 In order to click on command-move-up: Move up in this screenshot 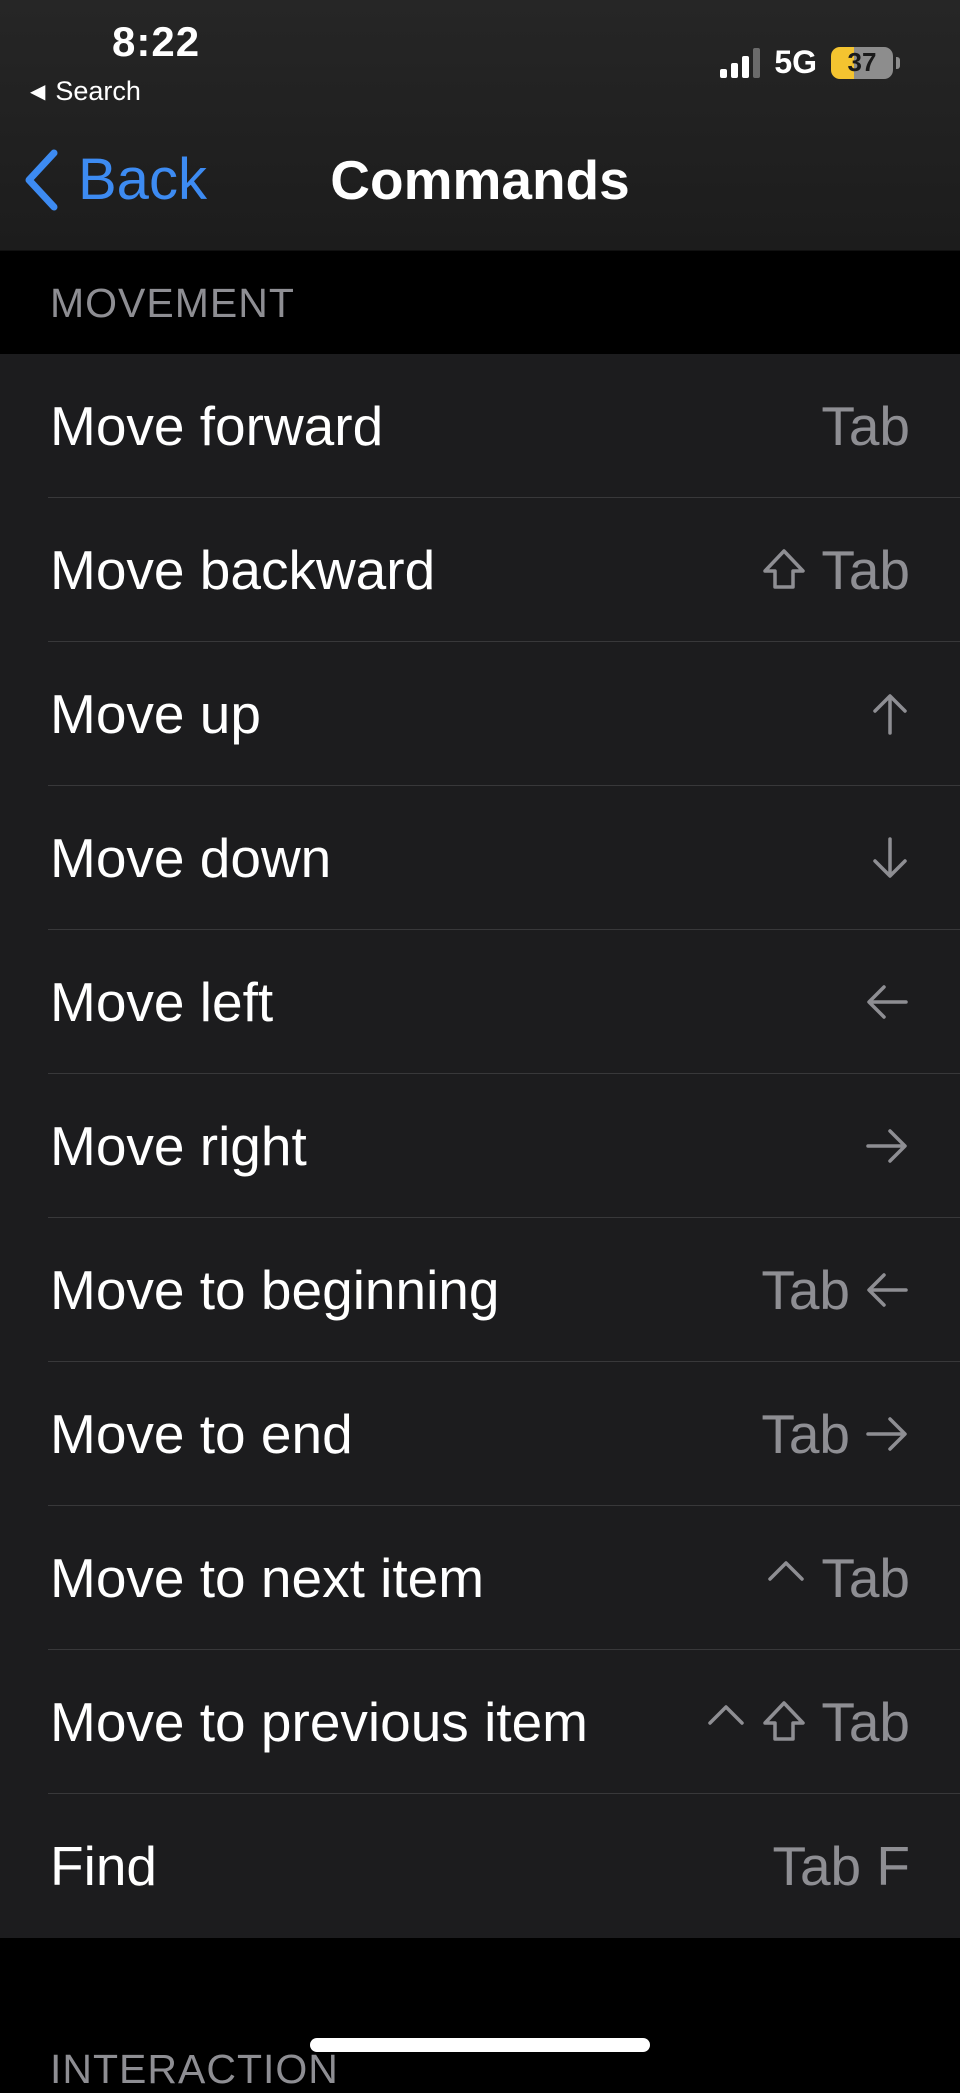, I will do `click(480, 714)`.